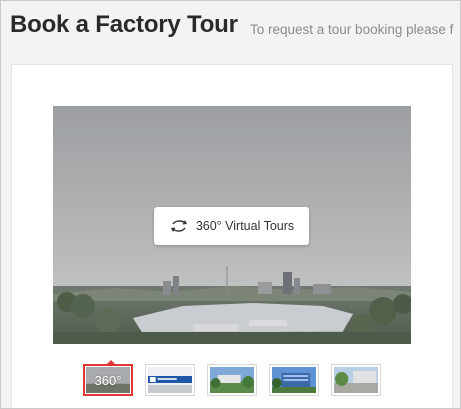 Image resolution: width=461 pixels, height=409 pixels. Describe the element at coordinates (124, 24) in the screenshot. I see `page-title: Book a Factory Tour` at that location.